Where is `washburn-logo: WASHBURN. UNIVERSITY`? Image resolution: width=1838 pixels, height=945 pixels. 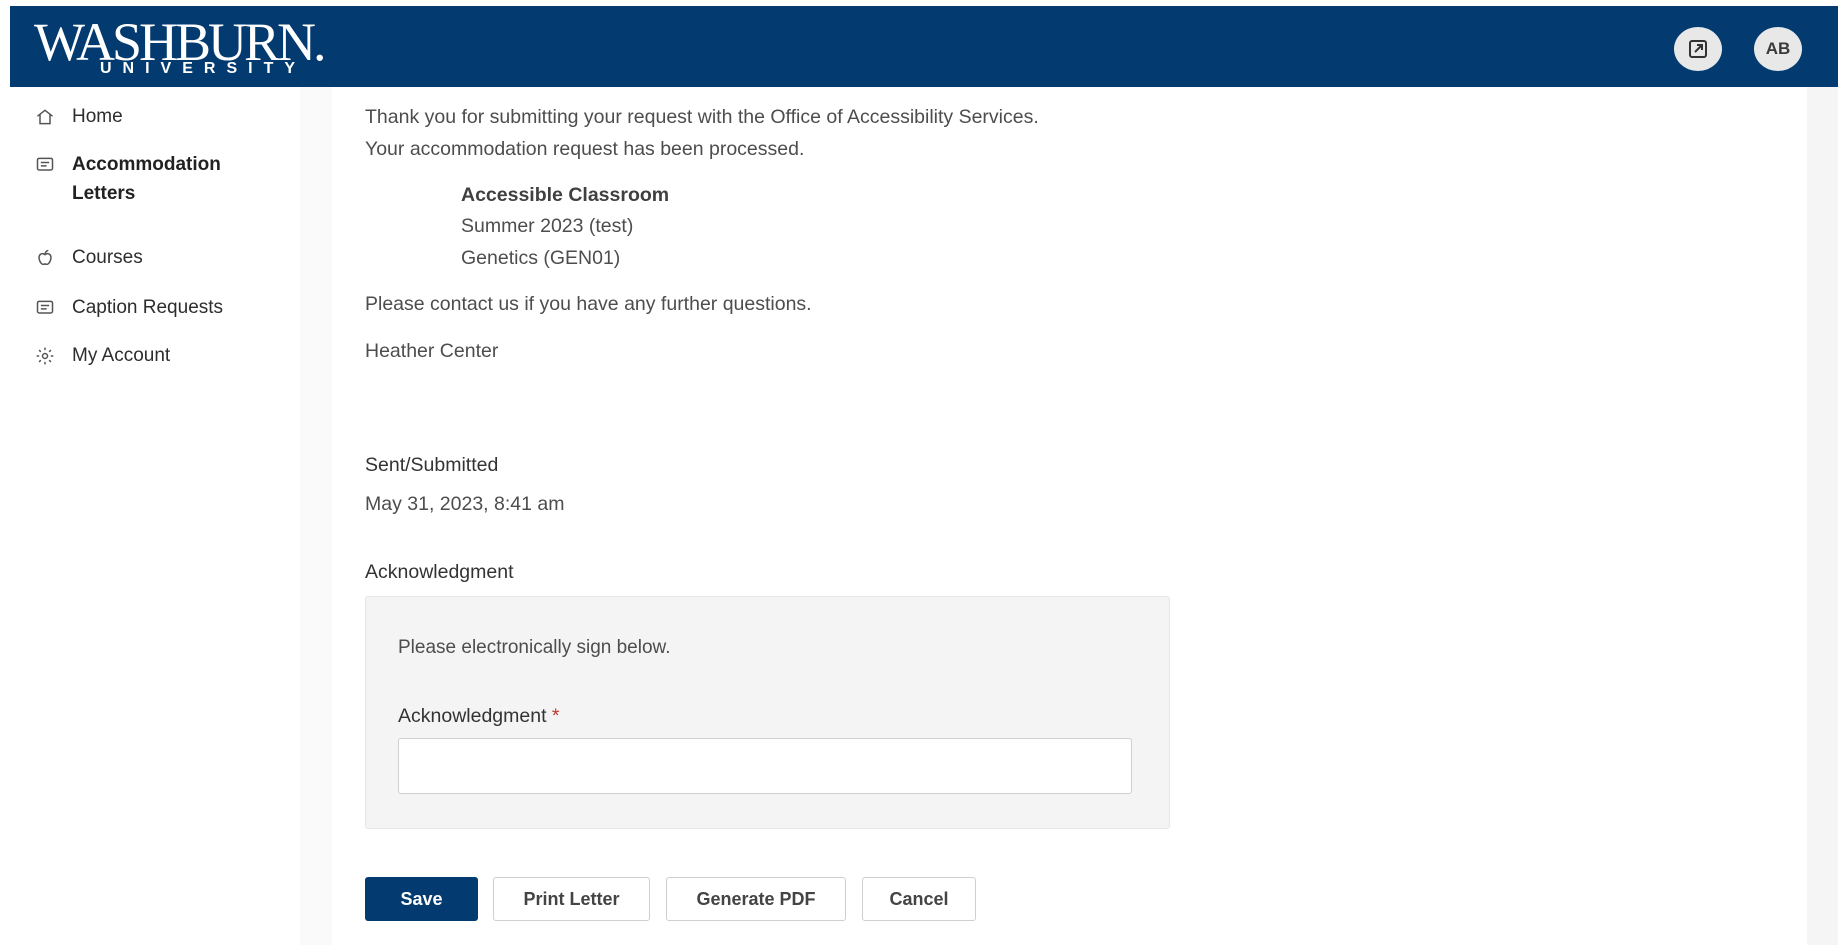 washburn-logo: WASHBURN. UNIVERSITY is located at coordinates (193, 47).